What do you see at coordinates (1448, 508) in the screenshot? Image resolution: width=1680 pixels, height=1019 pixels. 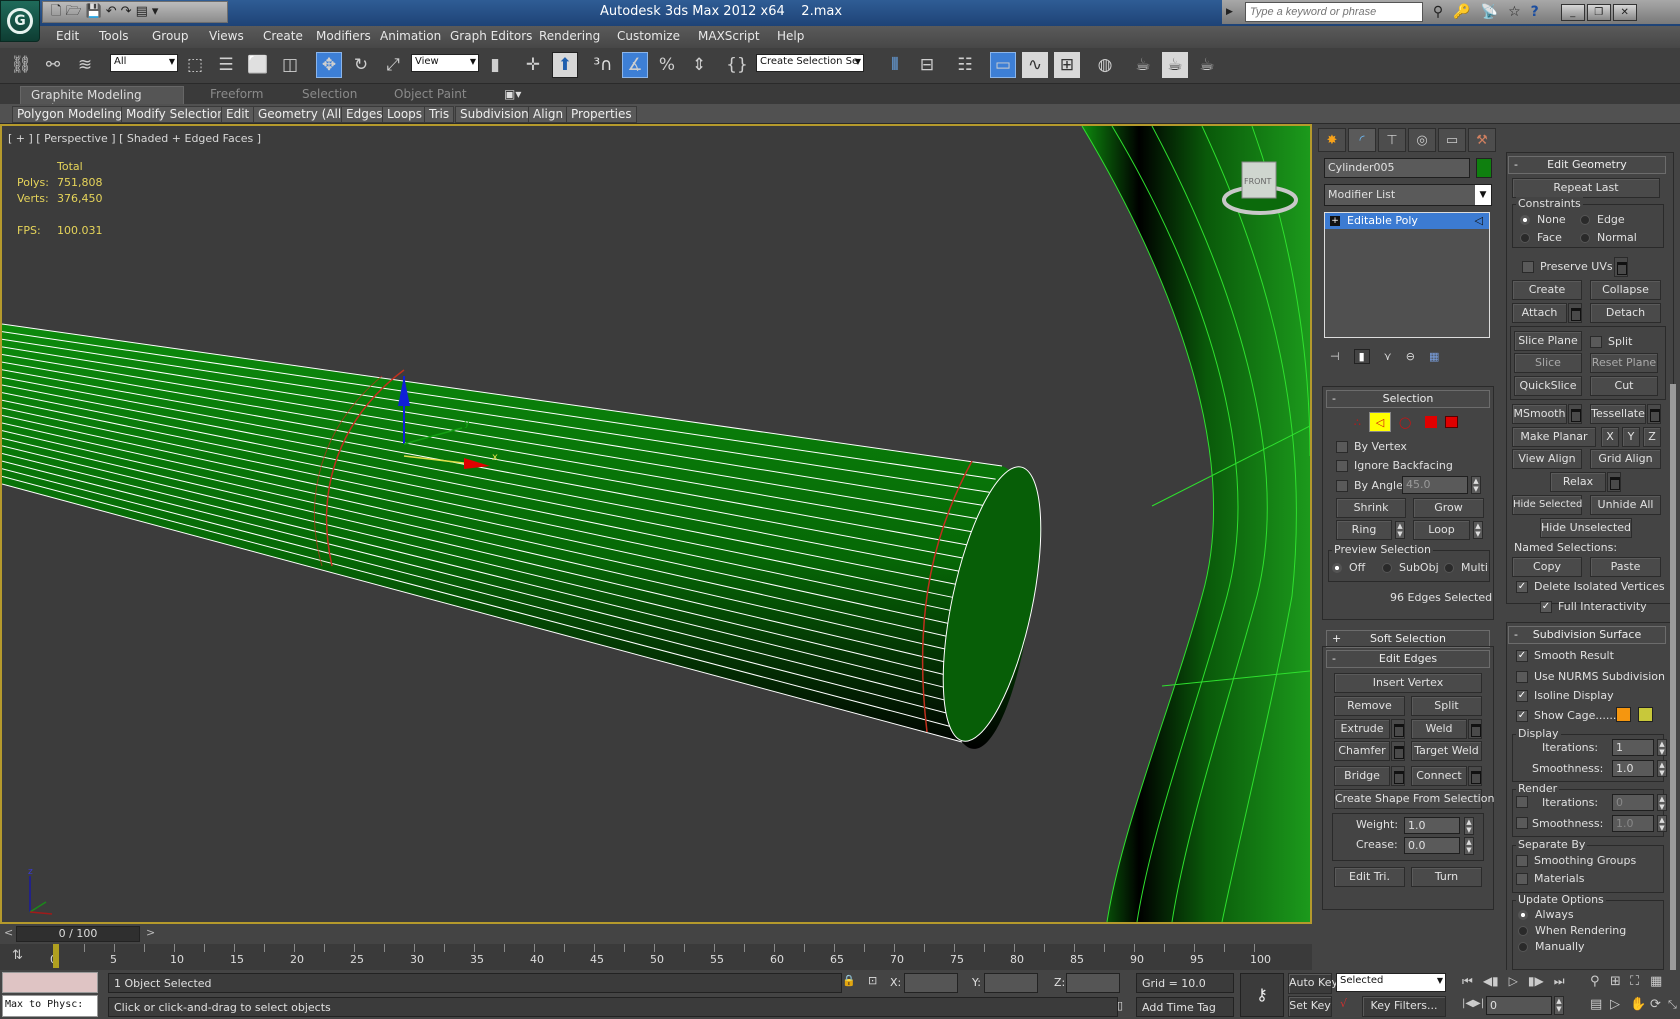 I see `grow-button: Grow` at bounding box center [1448, 508].